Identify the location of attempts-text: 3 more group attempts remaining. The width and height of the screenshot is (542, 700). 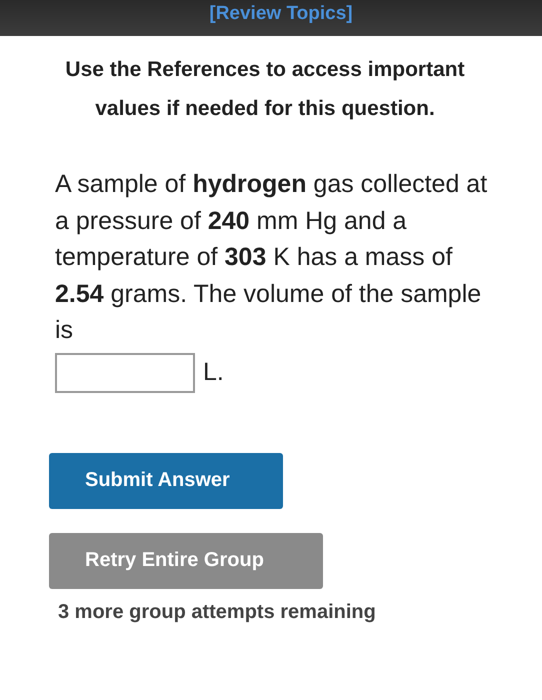
(217, 612).